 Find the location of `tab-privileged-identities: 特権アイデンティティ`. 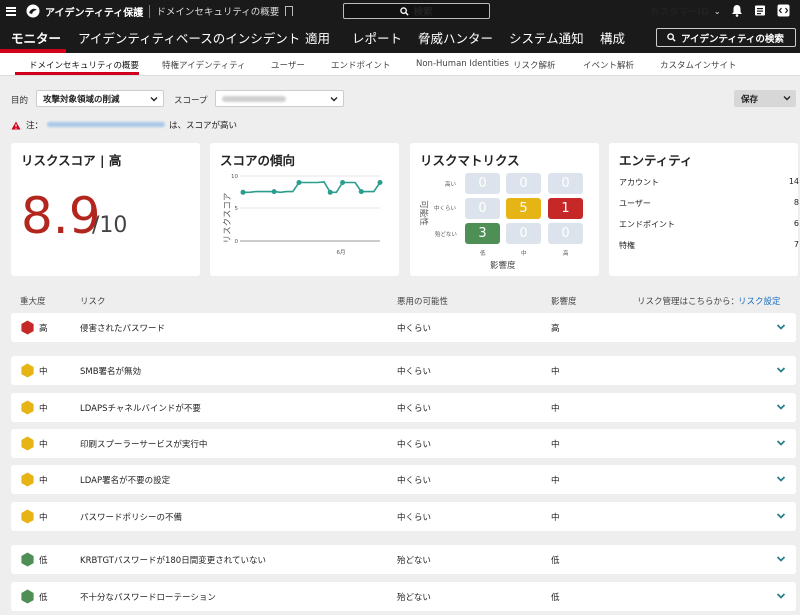

tab-privileged-identities: 特権アイデンティティ is located at coordinates (204, 65).